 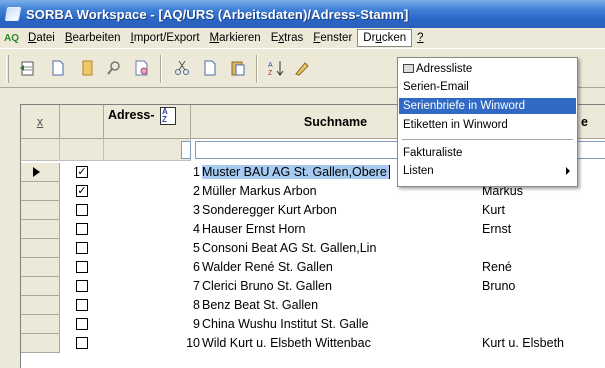 I want to click on app-icon, so click(x=13, y=14).